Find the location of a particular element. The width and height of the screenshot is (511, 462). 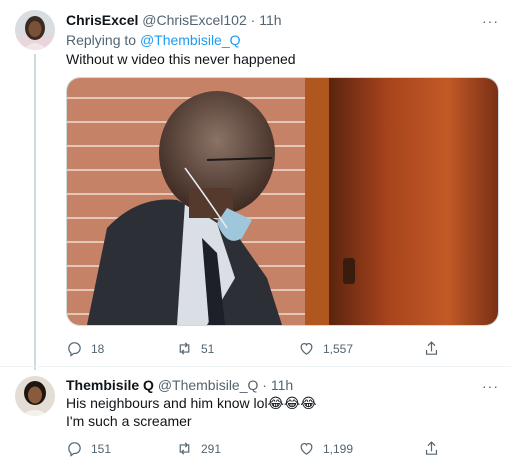

tweet-text-line-2: I'm such a screamer is located at coordinates (129, 421).